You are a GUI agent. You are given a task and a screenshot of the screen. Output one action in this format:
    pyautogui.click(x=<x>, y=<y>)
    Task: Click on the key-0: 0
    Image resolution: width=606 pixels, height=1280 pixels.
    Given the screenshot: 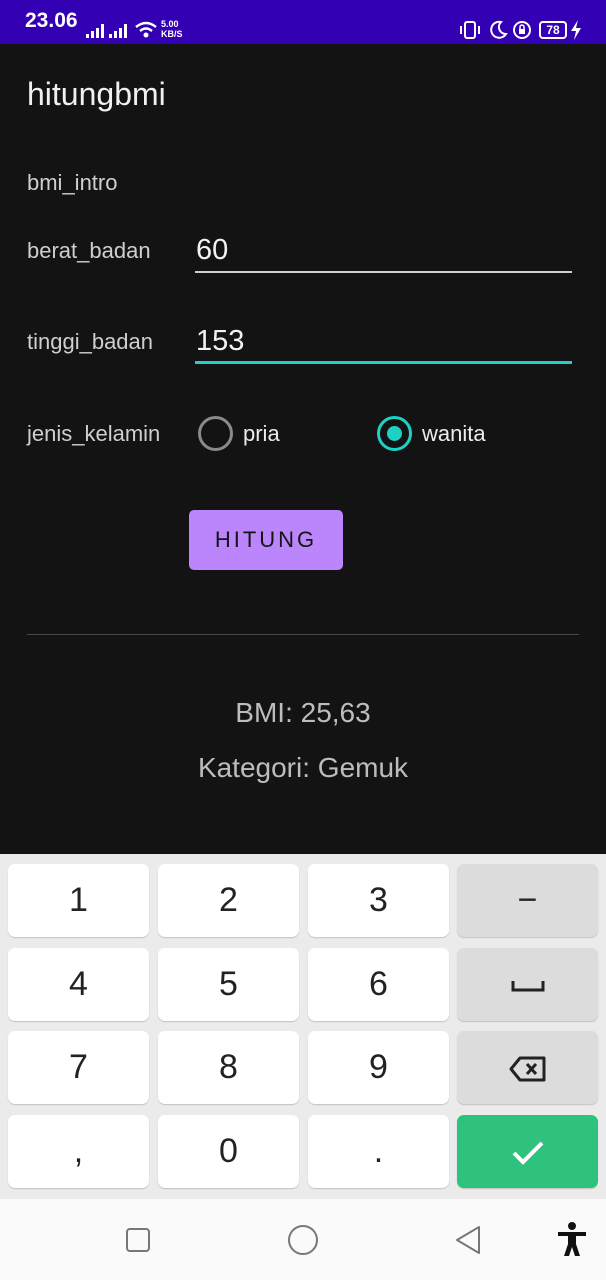 What is the action you would take?
    pyautogui.click(x=228, y=1151)
    